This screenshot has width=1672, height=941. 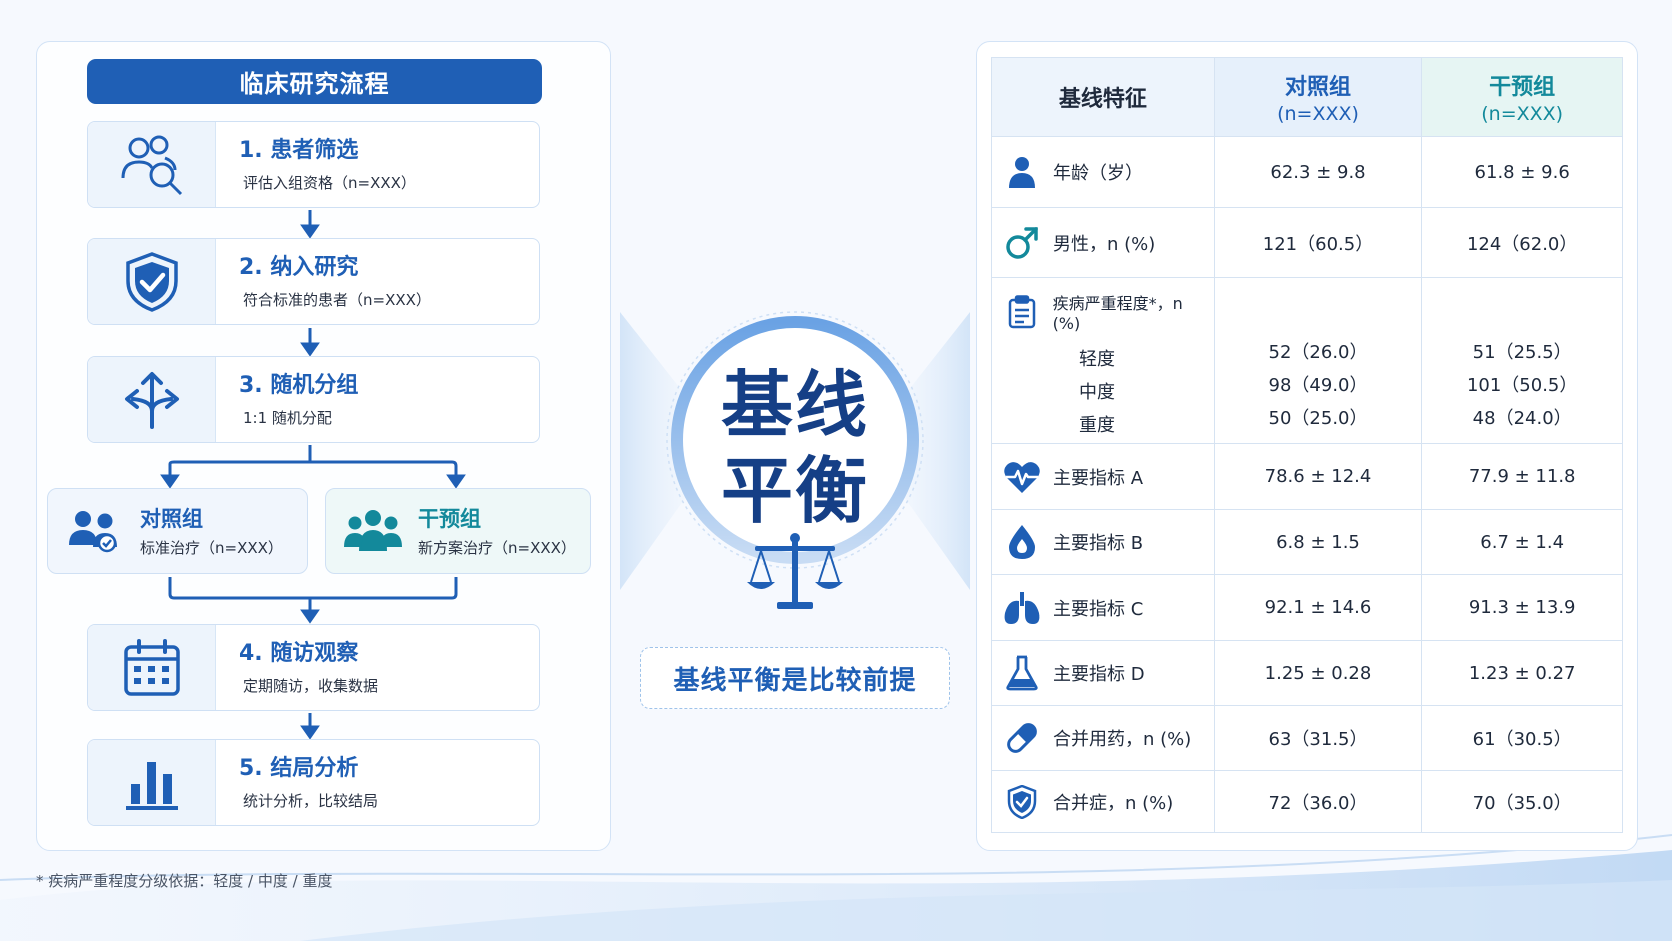 What do you see at coordinates (1022, 542) in the screenshot?
I see `drop-icon` at bounding box center [1022, 542].